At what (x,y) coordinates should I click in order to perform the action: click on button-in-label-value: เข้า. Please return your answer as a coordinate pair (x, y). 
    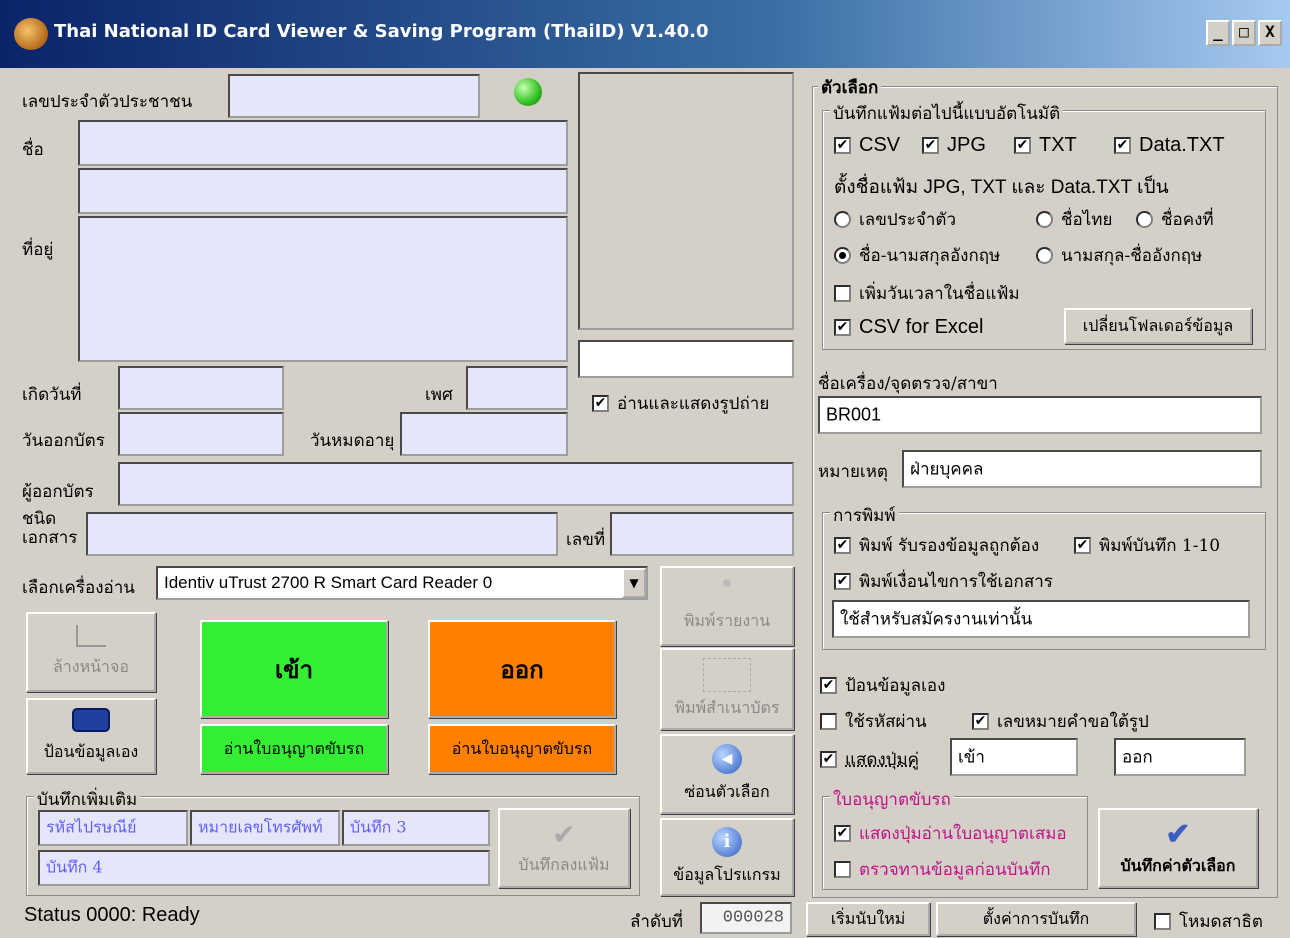
    Looking at the image, I should click on (971, 757).